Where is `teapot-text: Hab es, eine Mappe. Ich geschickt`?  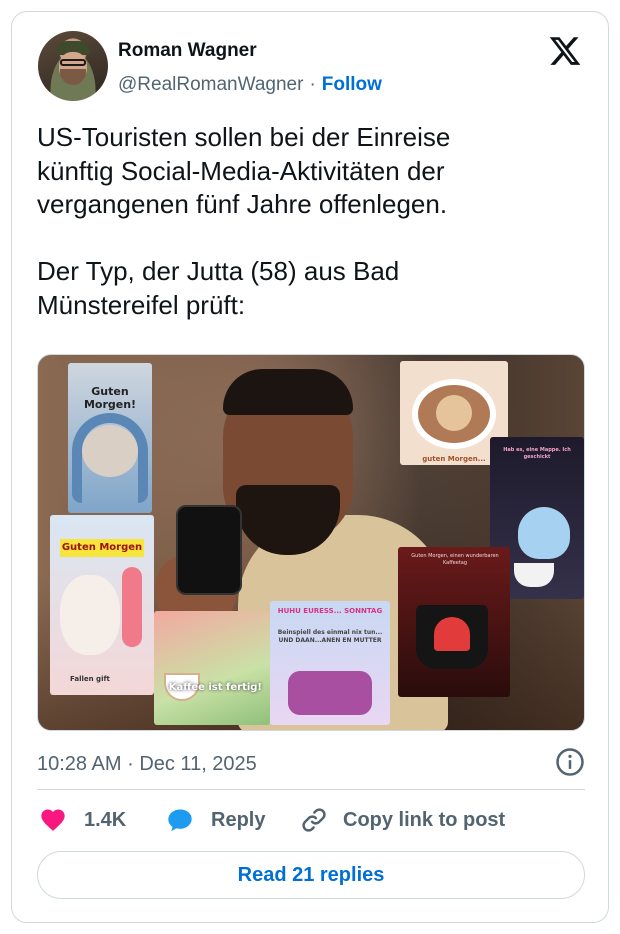
teapot-text: Hab es, eine Mappe. Ich geschickt is located at coordinates (537, 453).